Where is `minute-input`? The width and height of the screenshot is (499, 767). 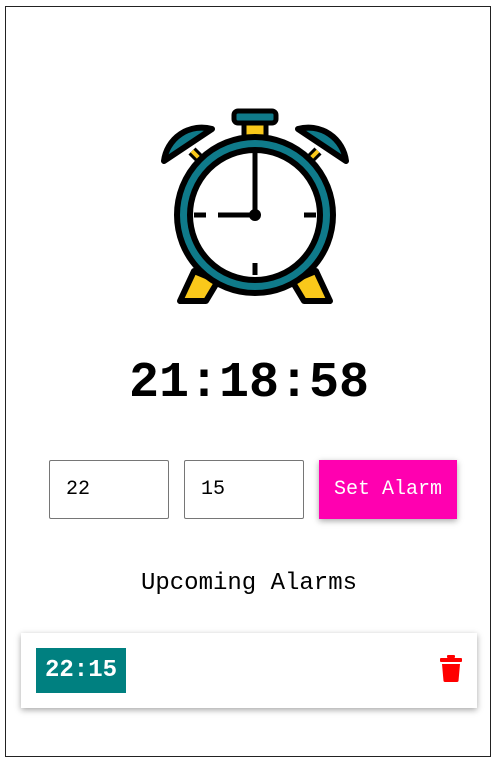
minute-input is located at coordinates (244, 489).